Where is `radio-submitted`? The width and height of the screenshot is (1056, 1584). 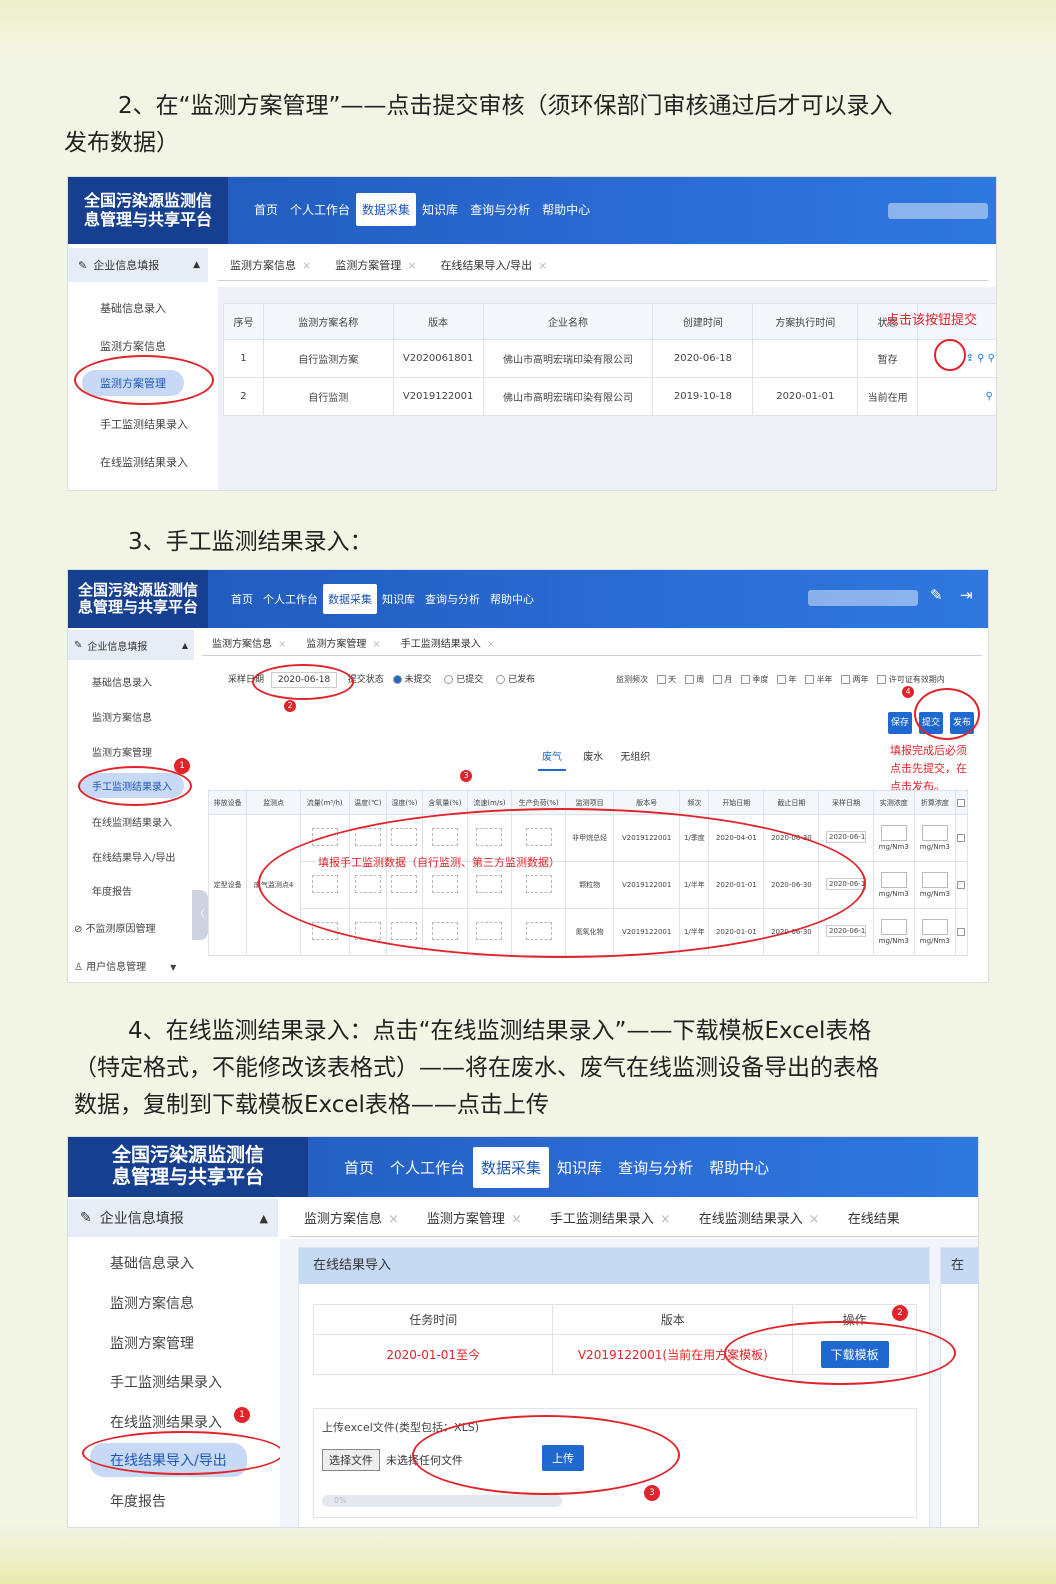
radio-submitted is located at coordinates (449, 679).